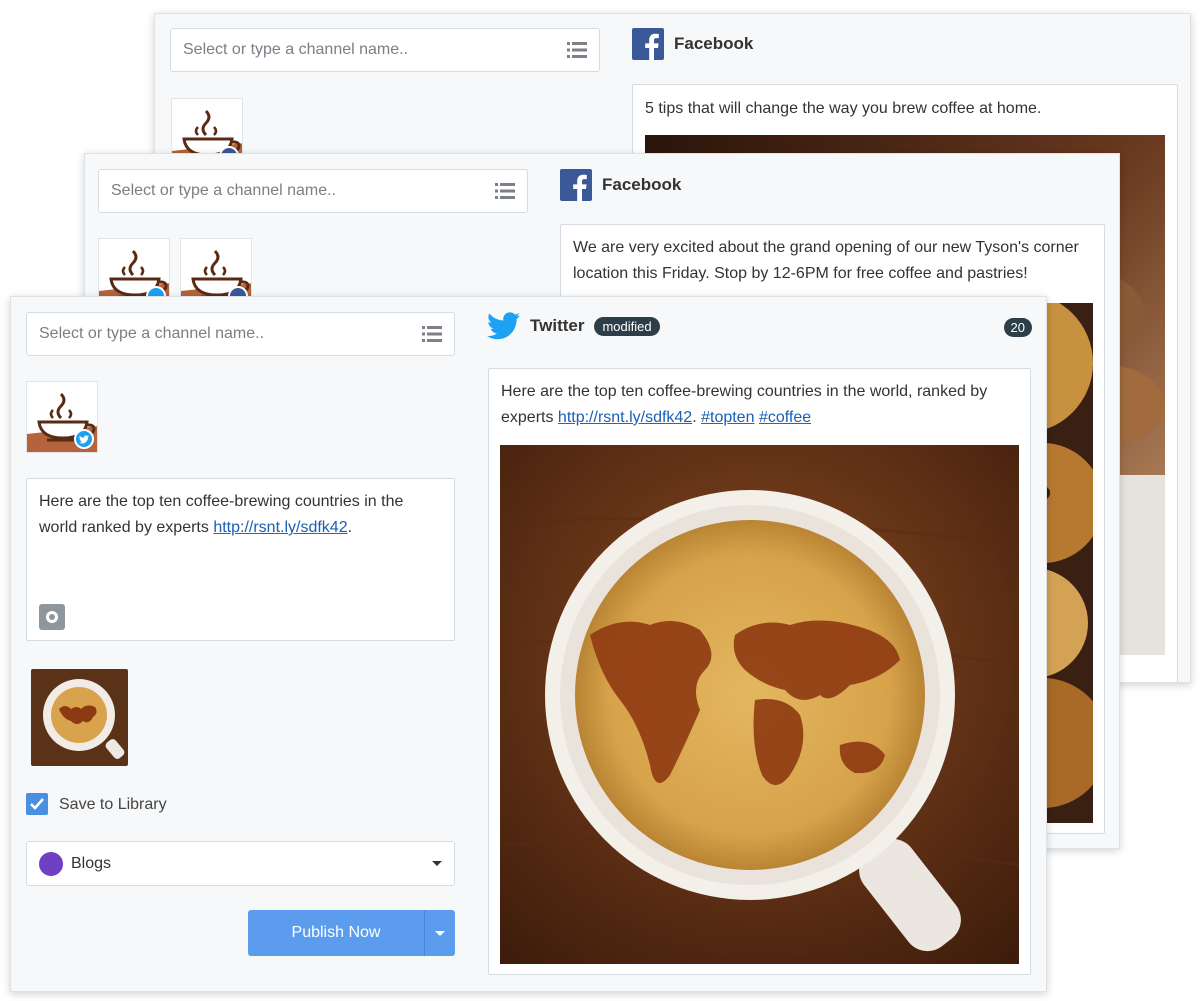  I want to click on publish-now-button: Publish Now, so click(336, 933).